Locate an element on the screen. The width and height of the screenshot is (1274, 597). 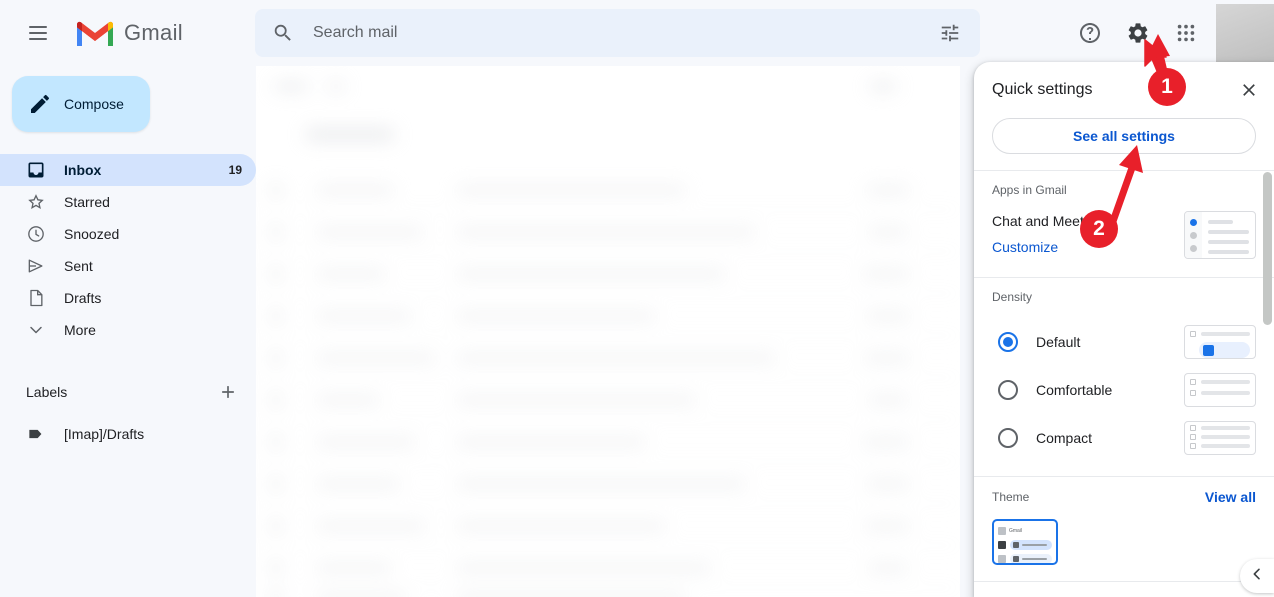
sidebar-item-snoozed: Snoozed is located at coordinates (128, 234).